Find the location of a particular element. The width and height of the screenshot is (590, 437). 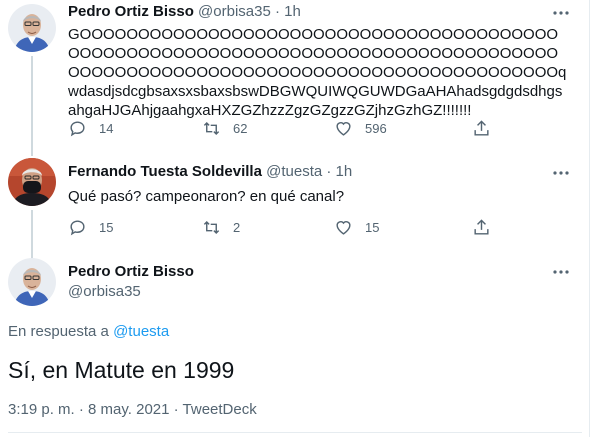

display-name: Fernando Tuesta Soldevilla is located at coordinates (165, 171).